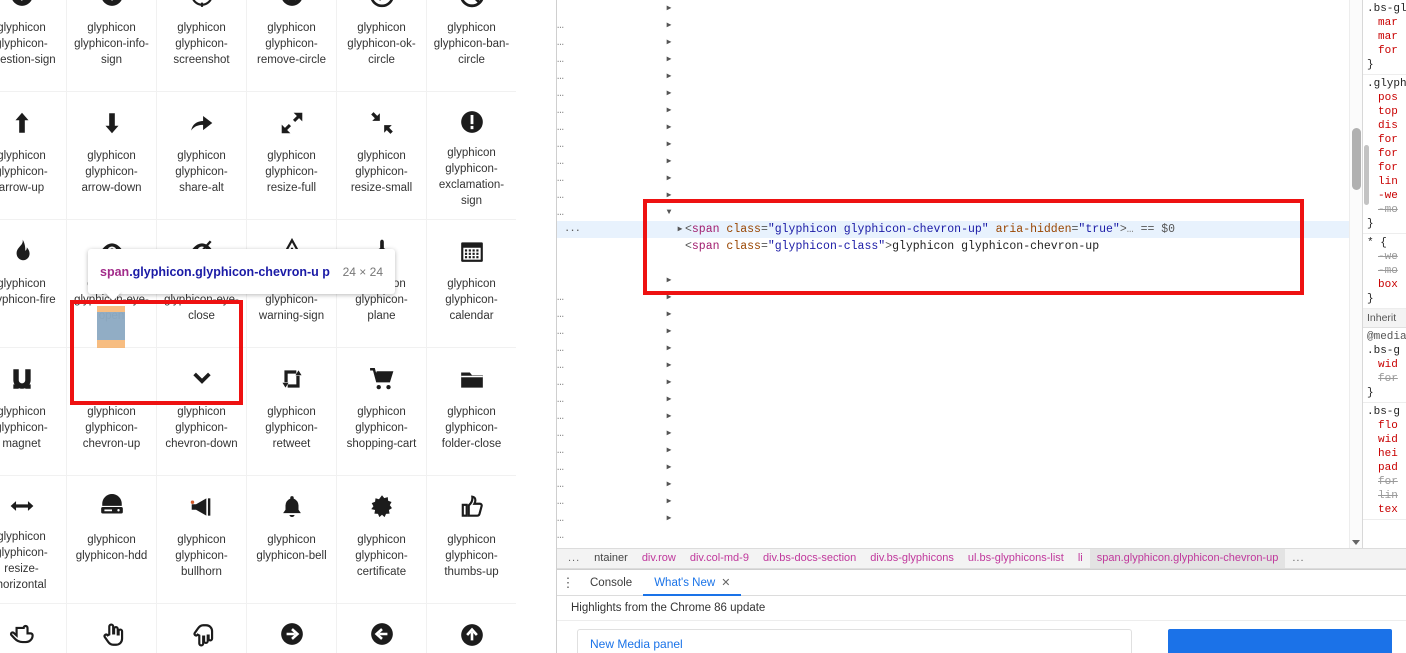 This screenshot has width=1406, height=653. I want to click on css-declaration: box, so click(1386, 285).